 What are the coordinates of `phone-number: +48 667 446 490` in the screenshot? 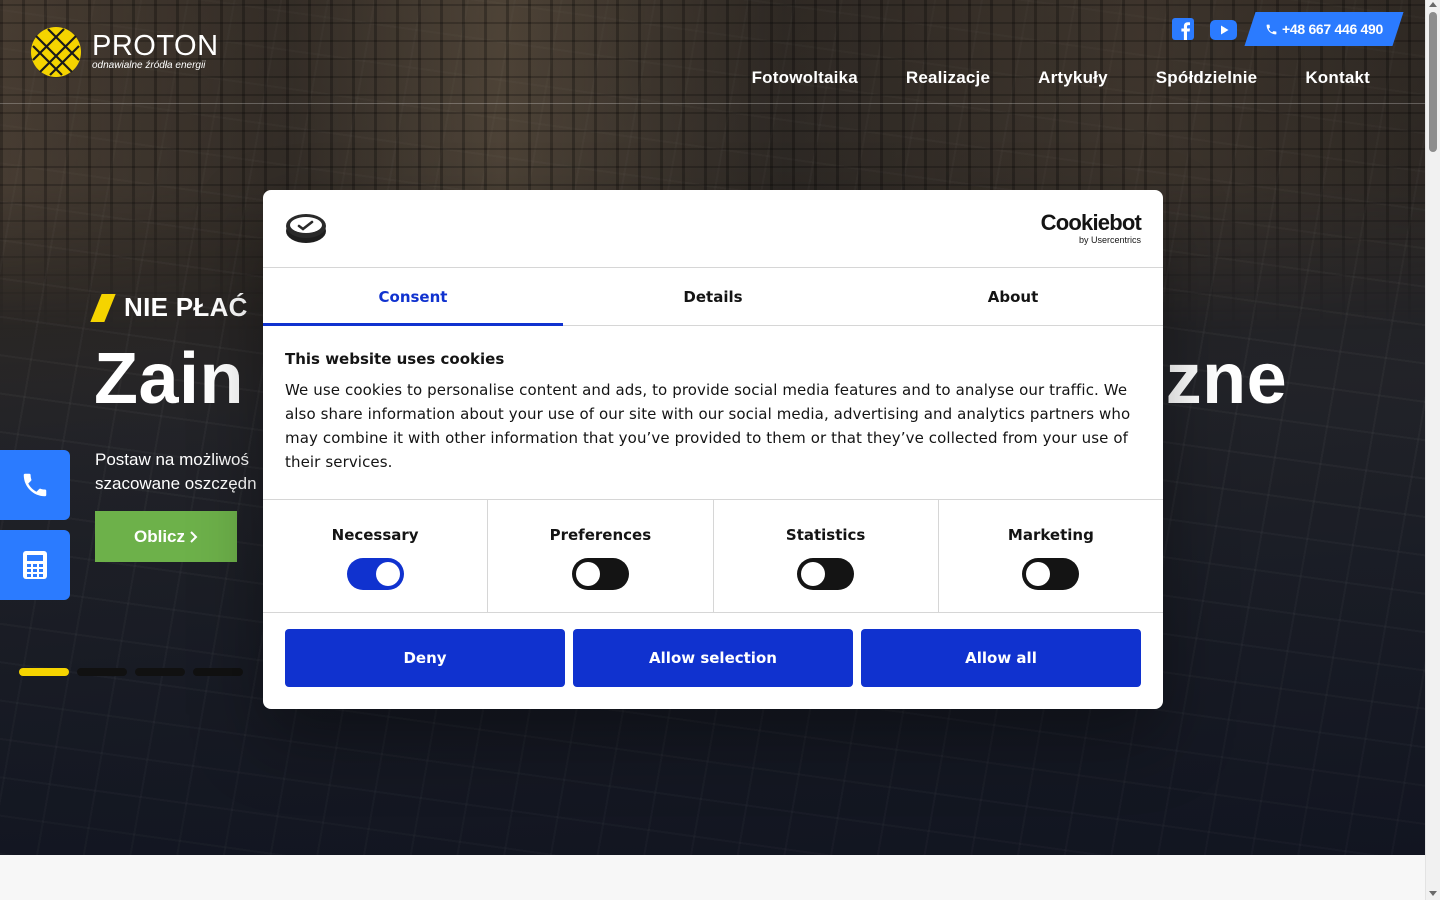 It's located at (1332, 29).